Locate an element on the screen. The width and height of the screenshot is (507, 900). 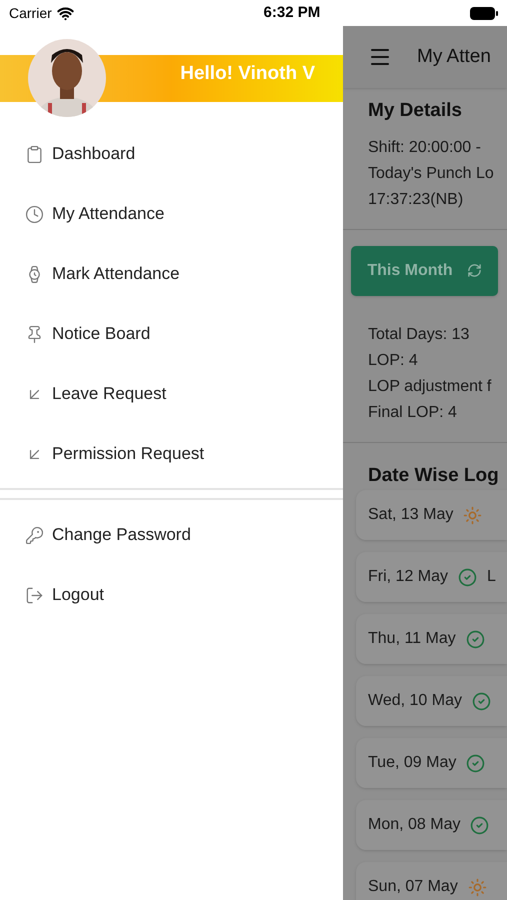
menu-item: Notice Board is located at coordinates (101, 334).